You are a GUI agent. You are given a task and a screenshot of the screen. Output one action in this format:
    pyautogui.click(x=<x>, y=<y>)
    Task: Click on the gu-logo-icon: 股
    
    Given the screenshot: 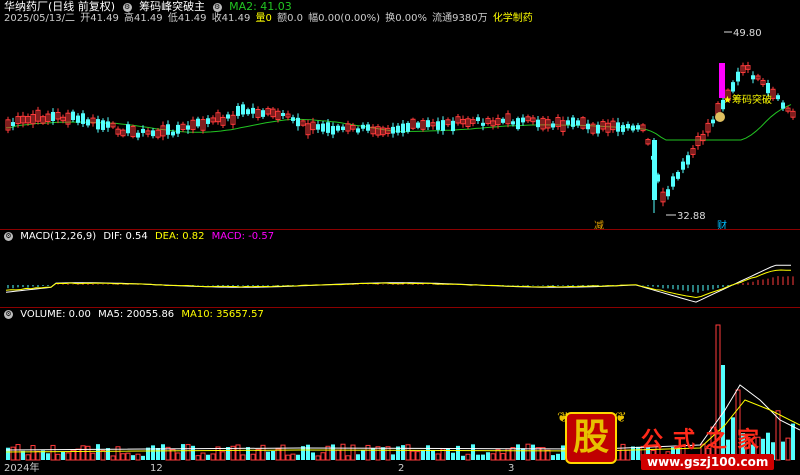 What is the action you would take?
    pyautogui.click(x=591, y=438)
    